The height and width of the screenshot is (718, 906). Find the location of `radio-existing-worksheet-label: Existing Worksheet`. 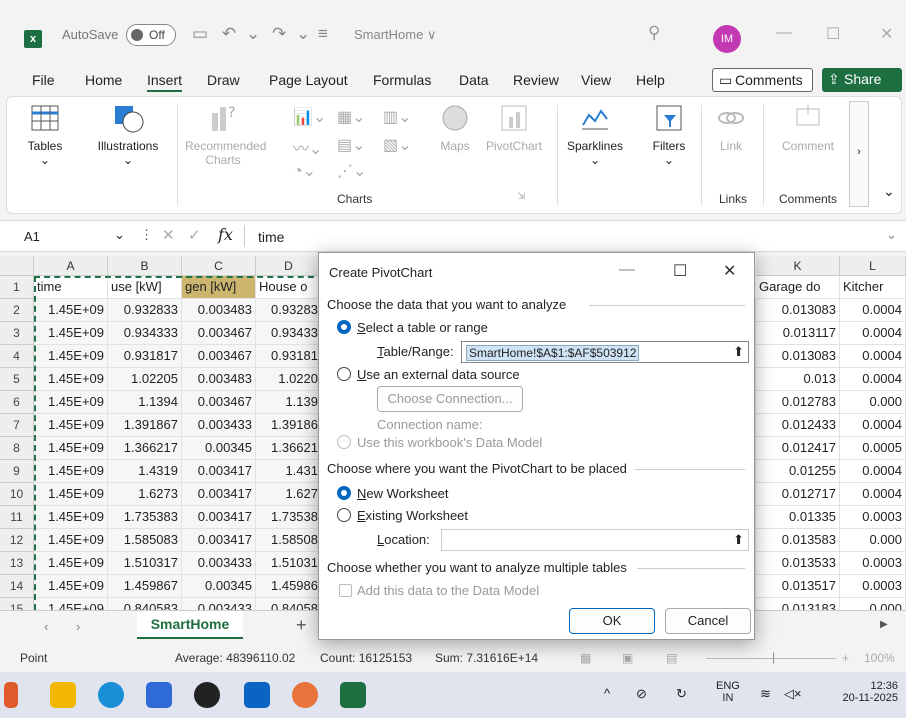

radio-existing-worksheet-label: Existing Worksheet is located at coordinates (412, 515).